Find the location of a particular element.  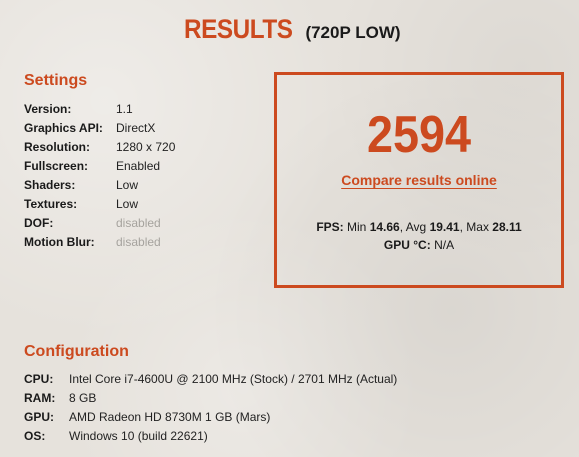

settings-label: Graphics API: is located at coordinates (63, 128).